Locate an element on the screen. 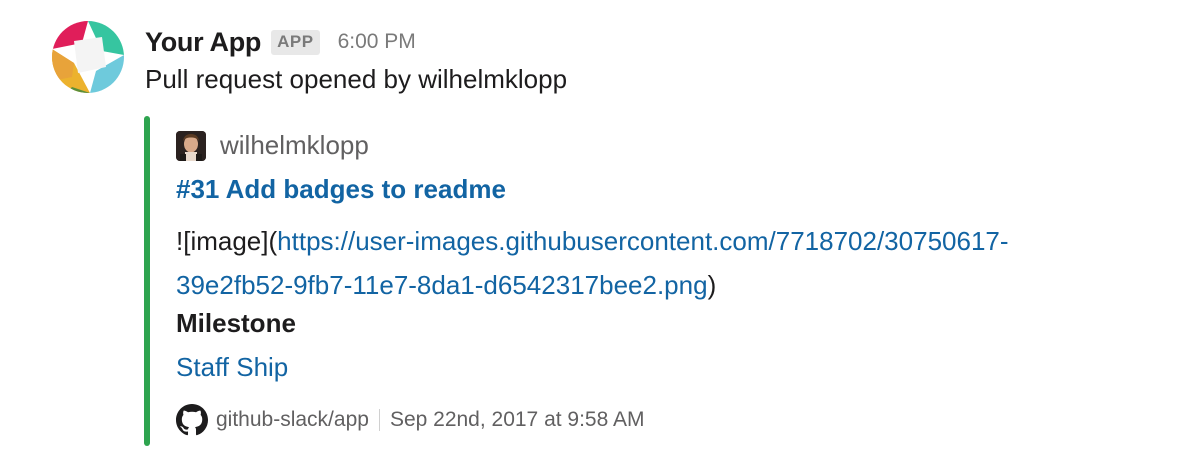 This screenshot has height=476, width=1204. footer-divider is located at coordinates (379, 420).